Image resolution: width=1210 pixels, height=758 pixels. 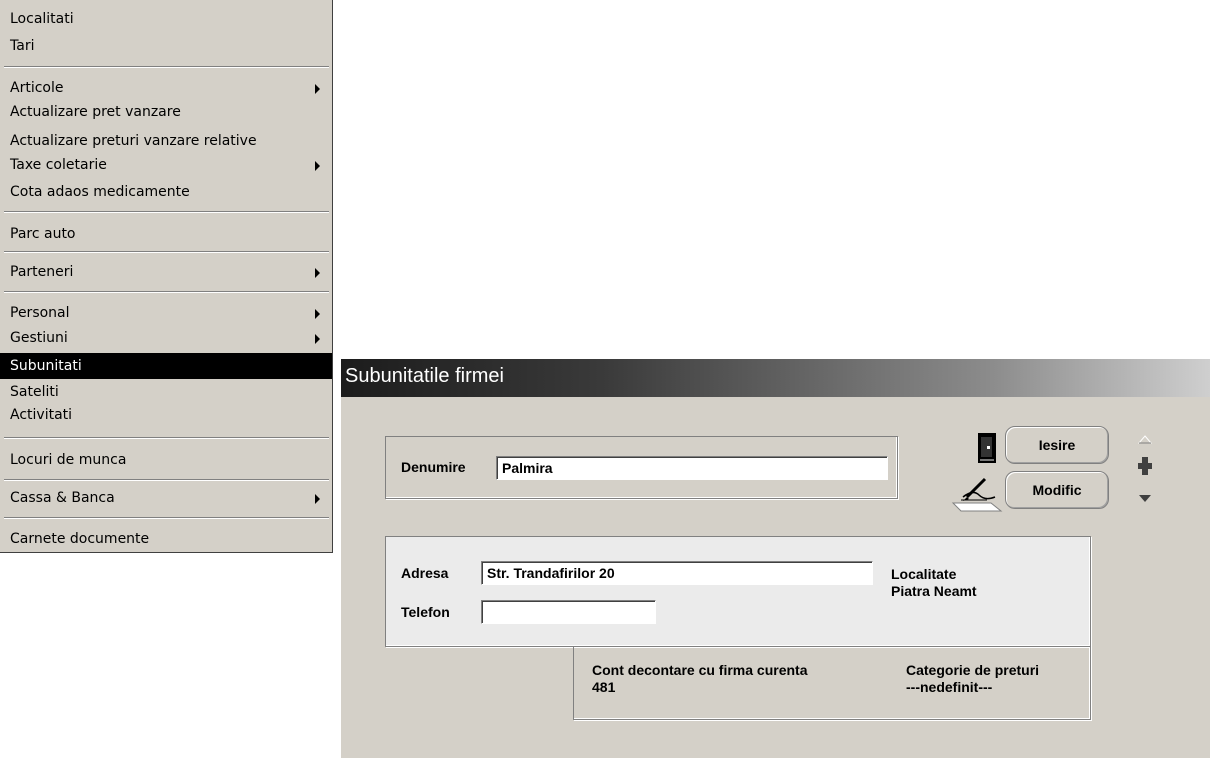 What do you see at coordinates (934, 591) in the screenshot?
I see `localitate-value: Piatra Neamt` at bounding box center [934, 591].